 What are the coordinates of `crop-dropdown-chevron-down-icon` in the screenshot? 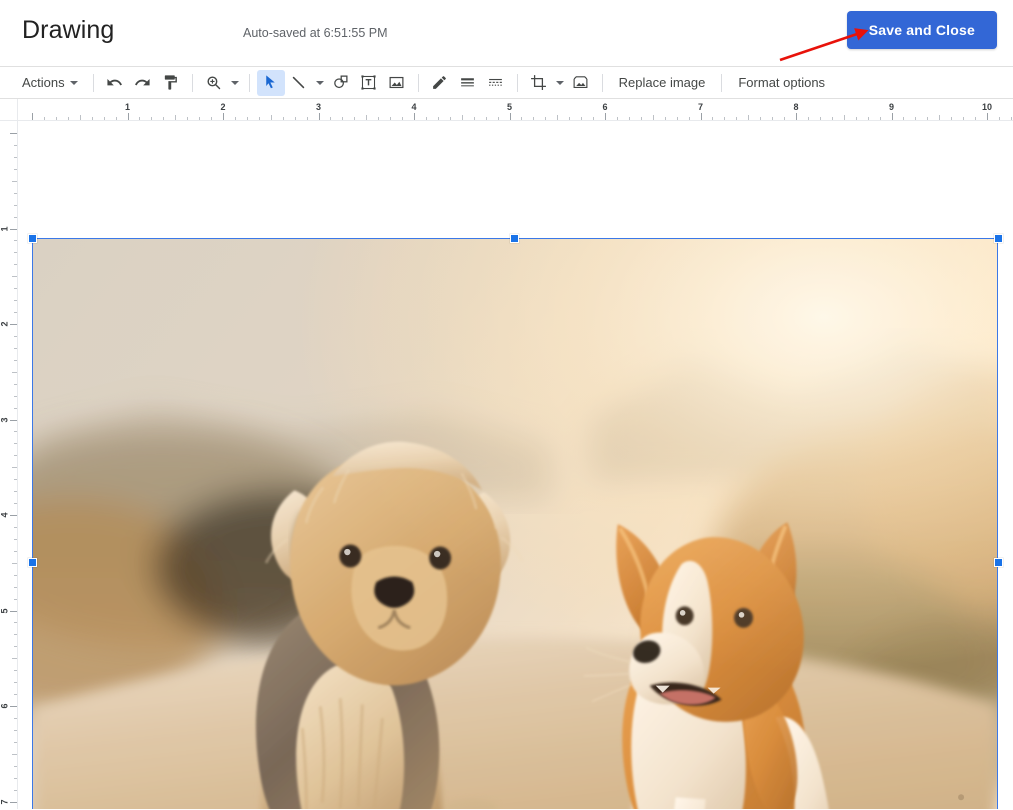 It's located at (560, 83).